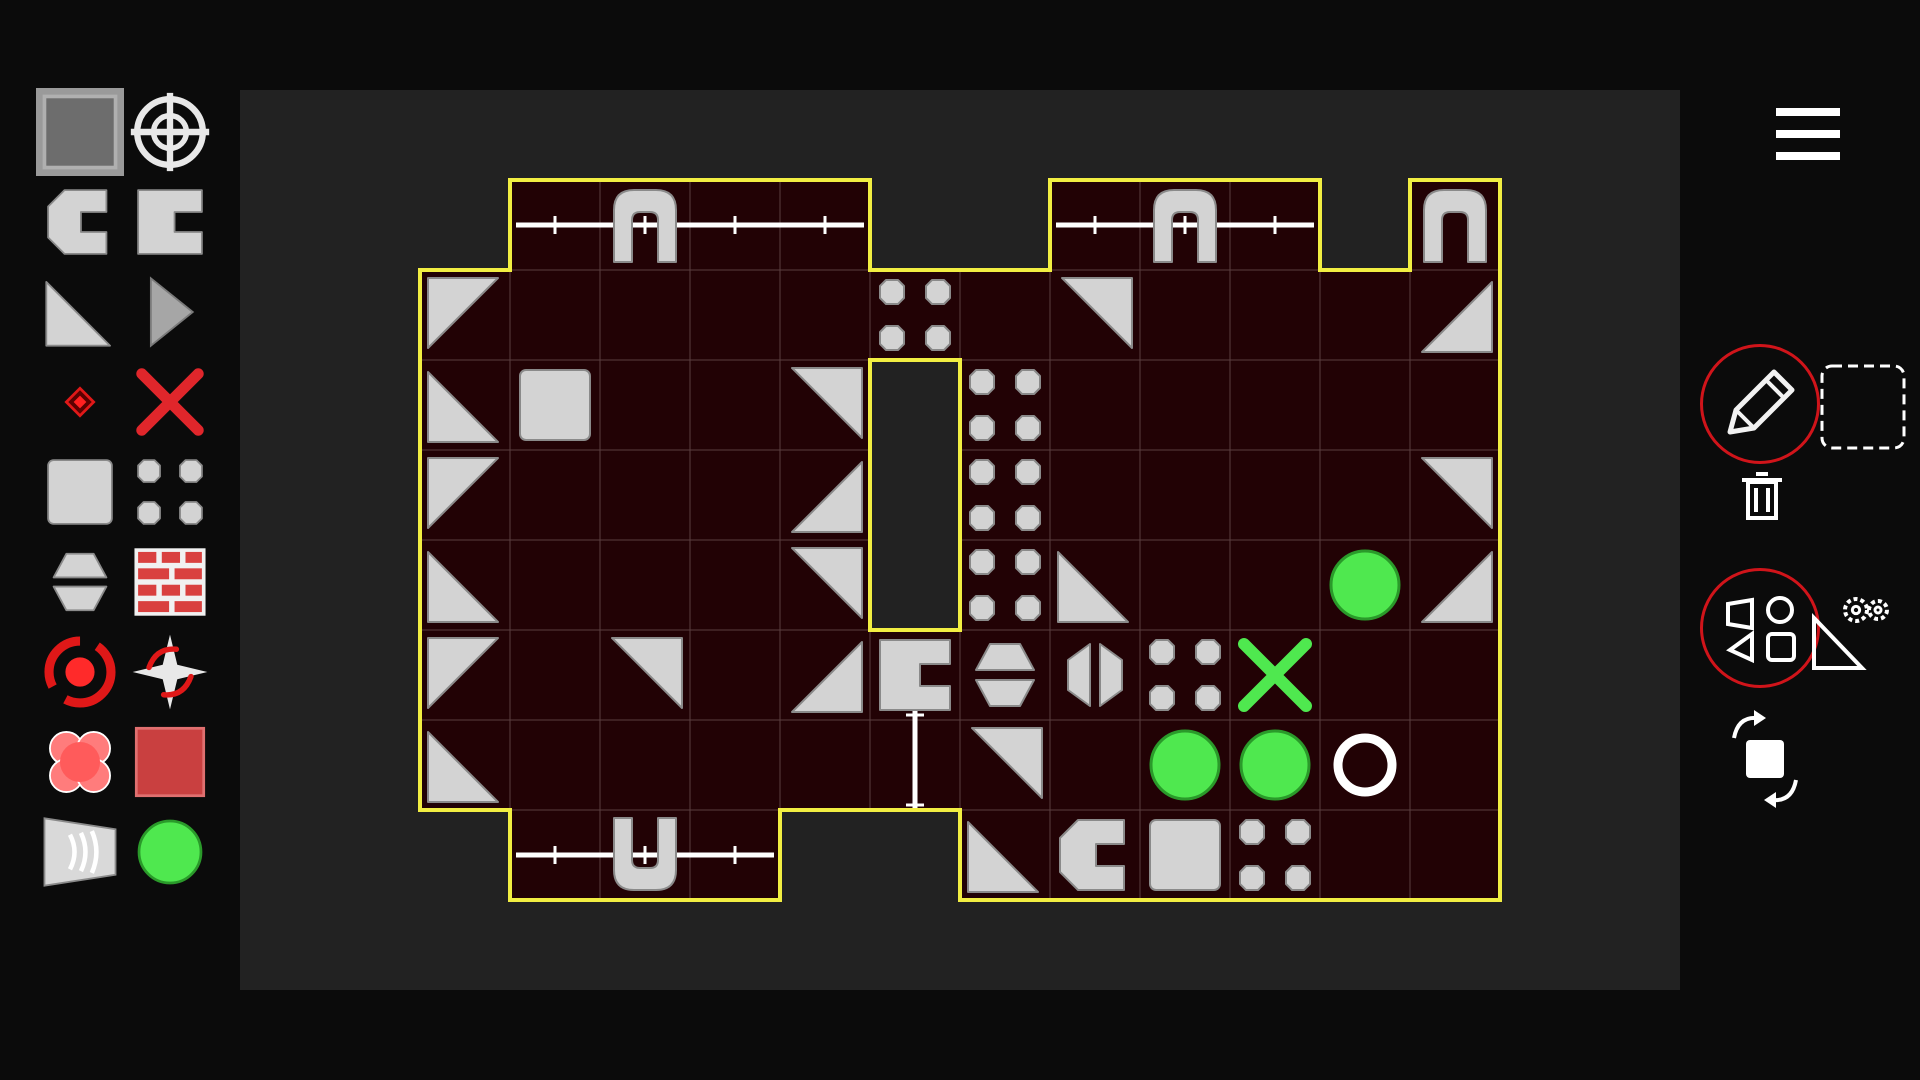  I want to click on split-block-icon, so click(170, 492).